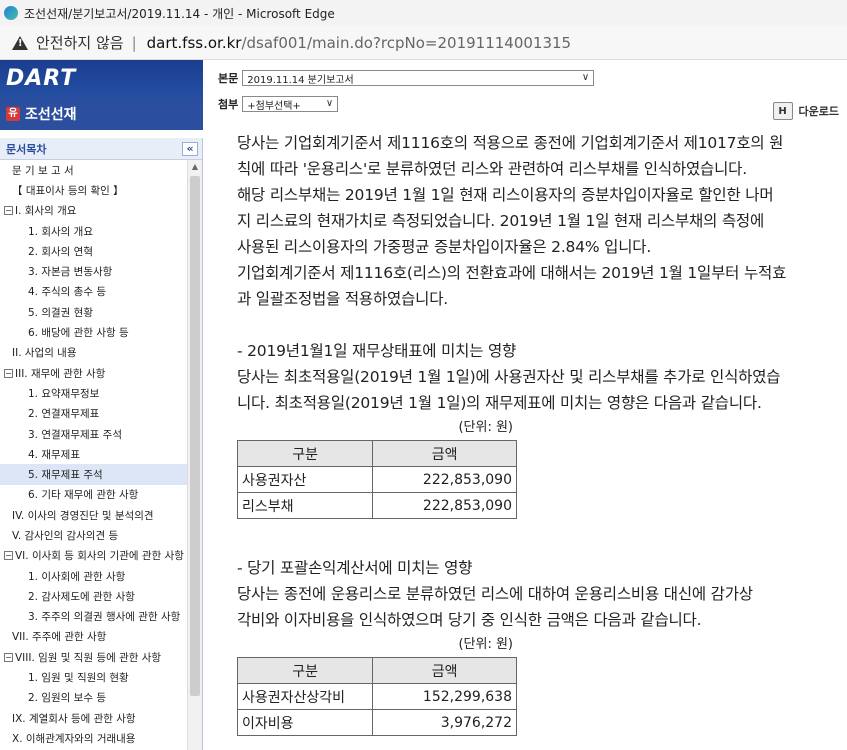 The image size is (847, 750). What do you see at coordinates (93, 170) in the screenshot?
I see `toc-item: 문 기 보 고 서` at bounding box center [93, 170].